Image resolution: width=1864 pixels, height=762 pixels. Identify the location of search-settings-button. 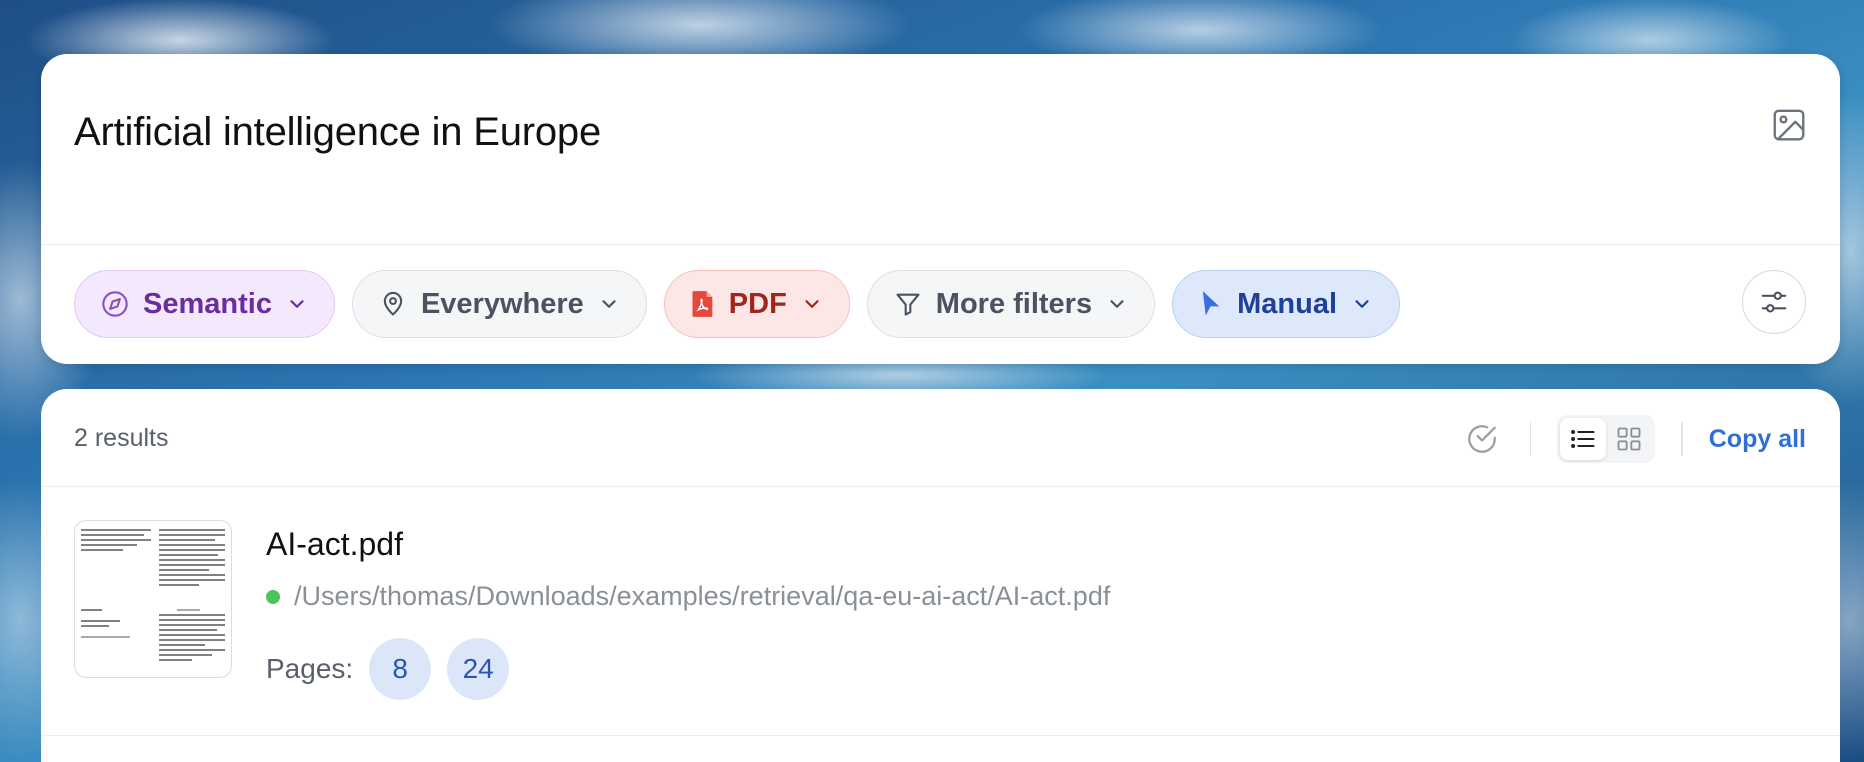
(1774, 302).